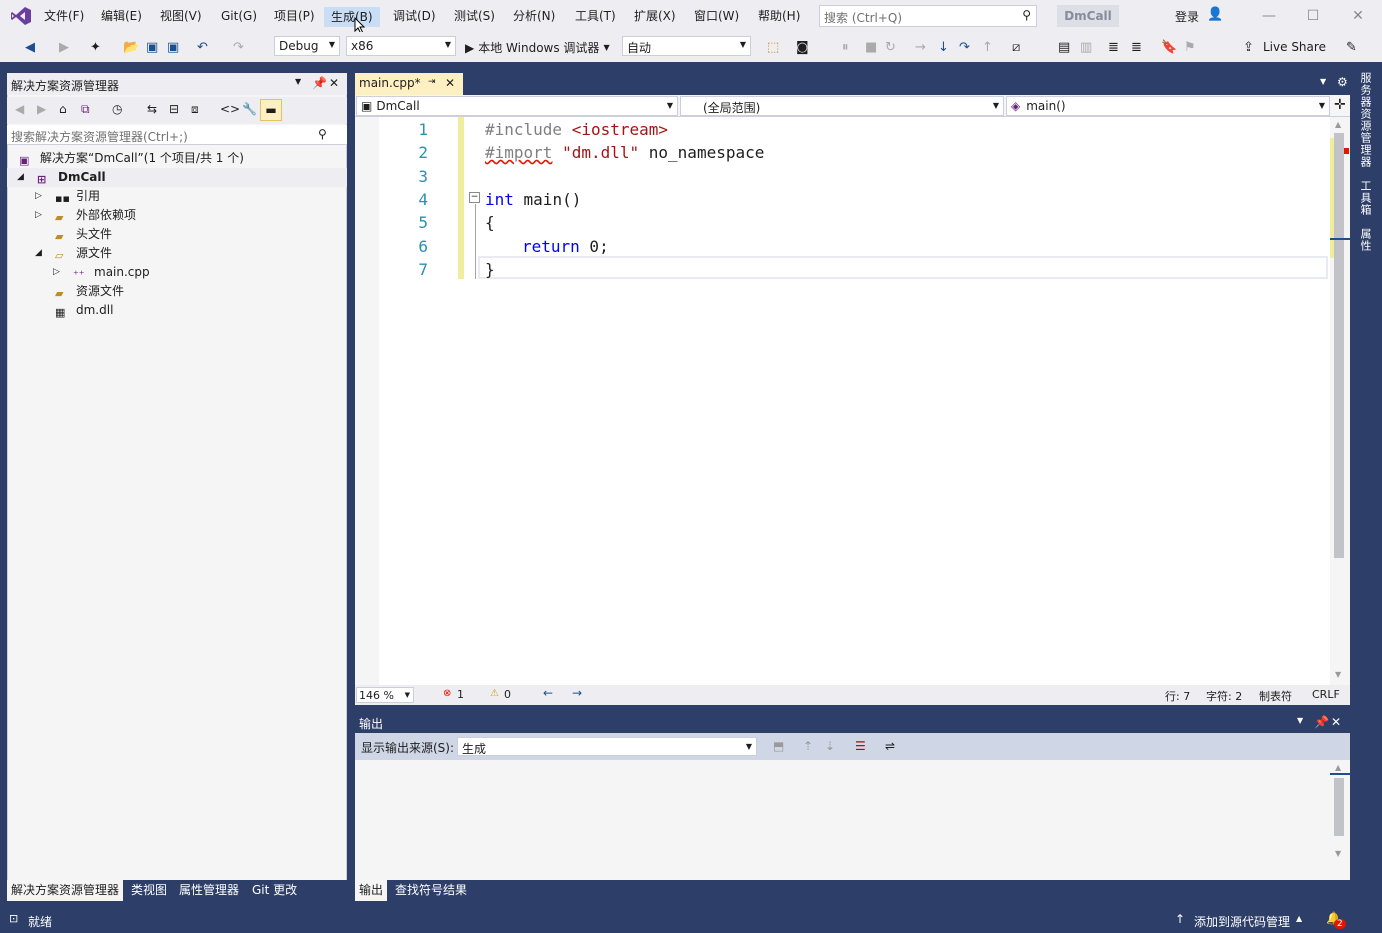  What do you see at coordinates (177, 135) in the screenshot?
I see `solution-search-input: 搜索解决方案资源管理器(Ctrl+;) ⚲` at bounding box center [177, 135].